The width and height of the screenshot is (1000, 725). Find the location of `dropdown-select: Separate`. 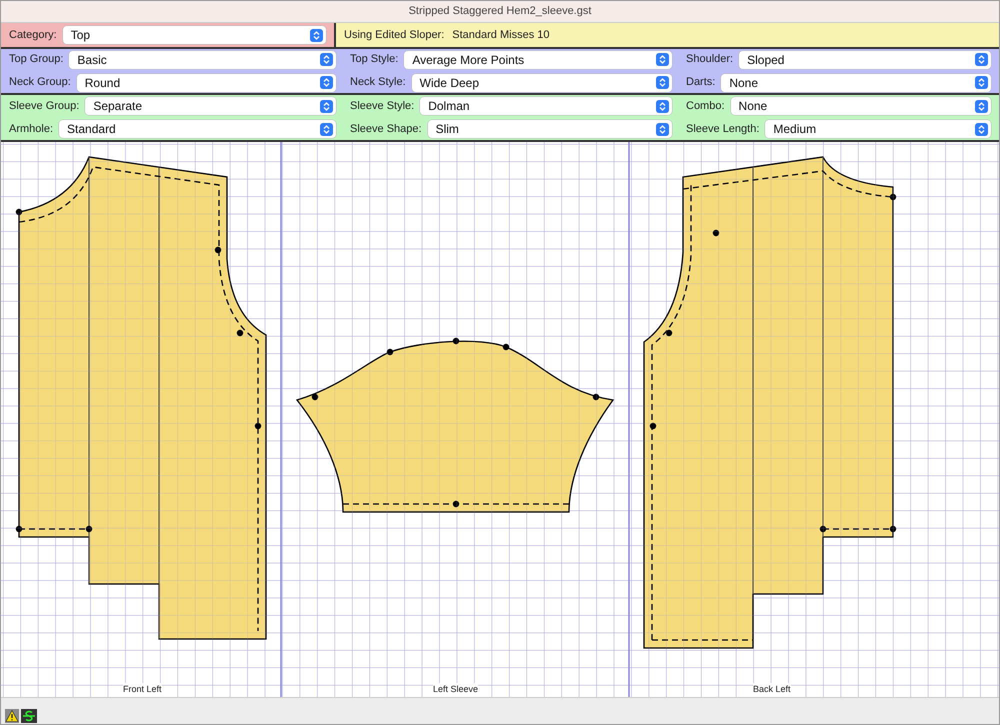

dropdown-select: Separate is located at coordinates (210, 106).